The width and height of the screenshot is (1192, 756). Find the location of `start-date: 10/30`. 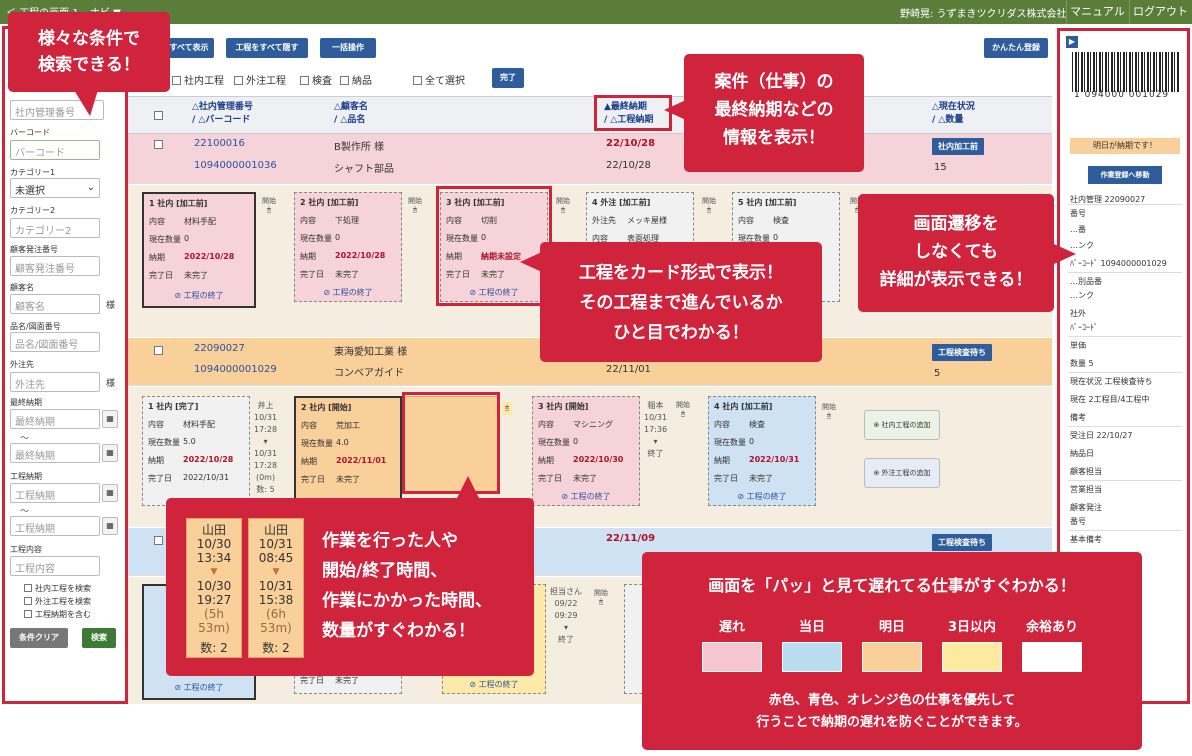

start-date: 10/30 is located at coordinates (214, 544).